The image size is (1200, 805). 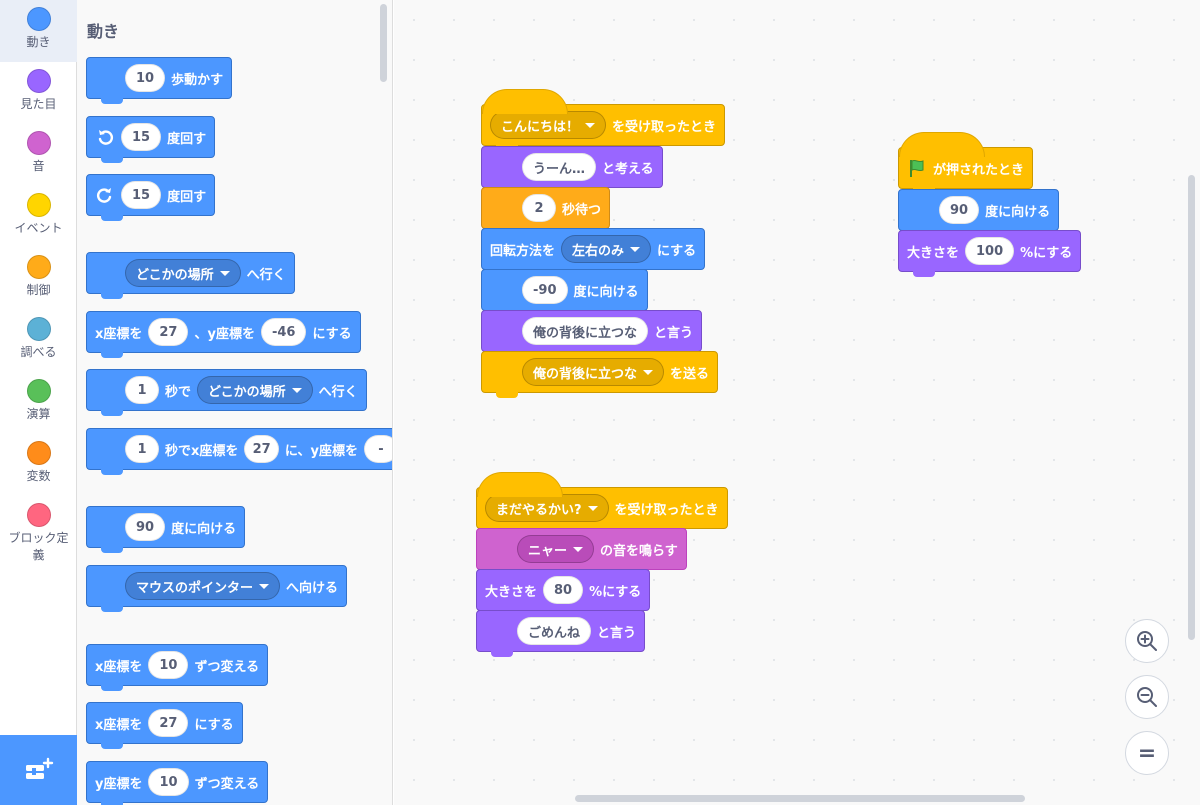 I want to click on towards-dropdown: マウスのポインター, so click(x=203, y=586).